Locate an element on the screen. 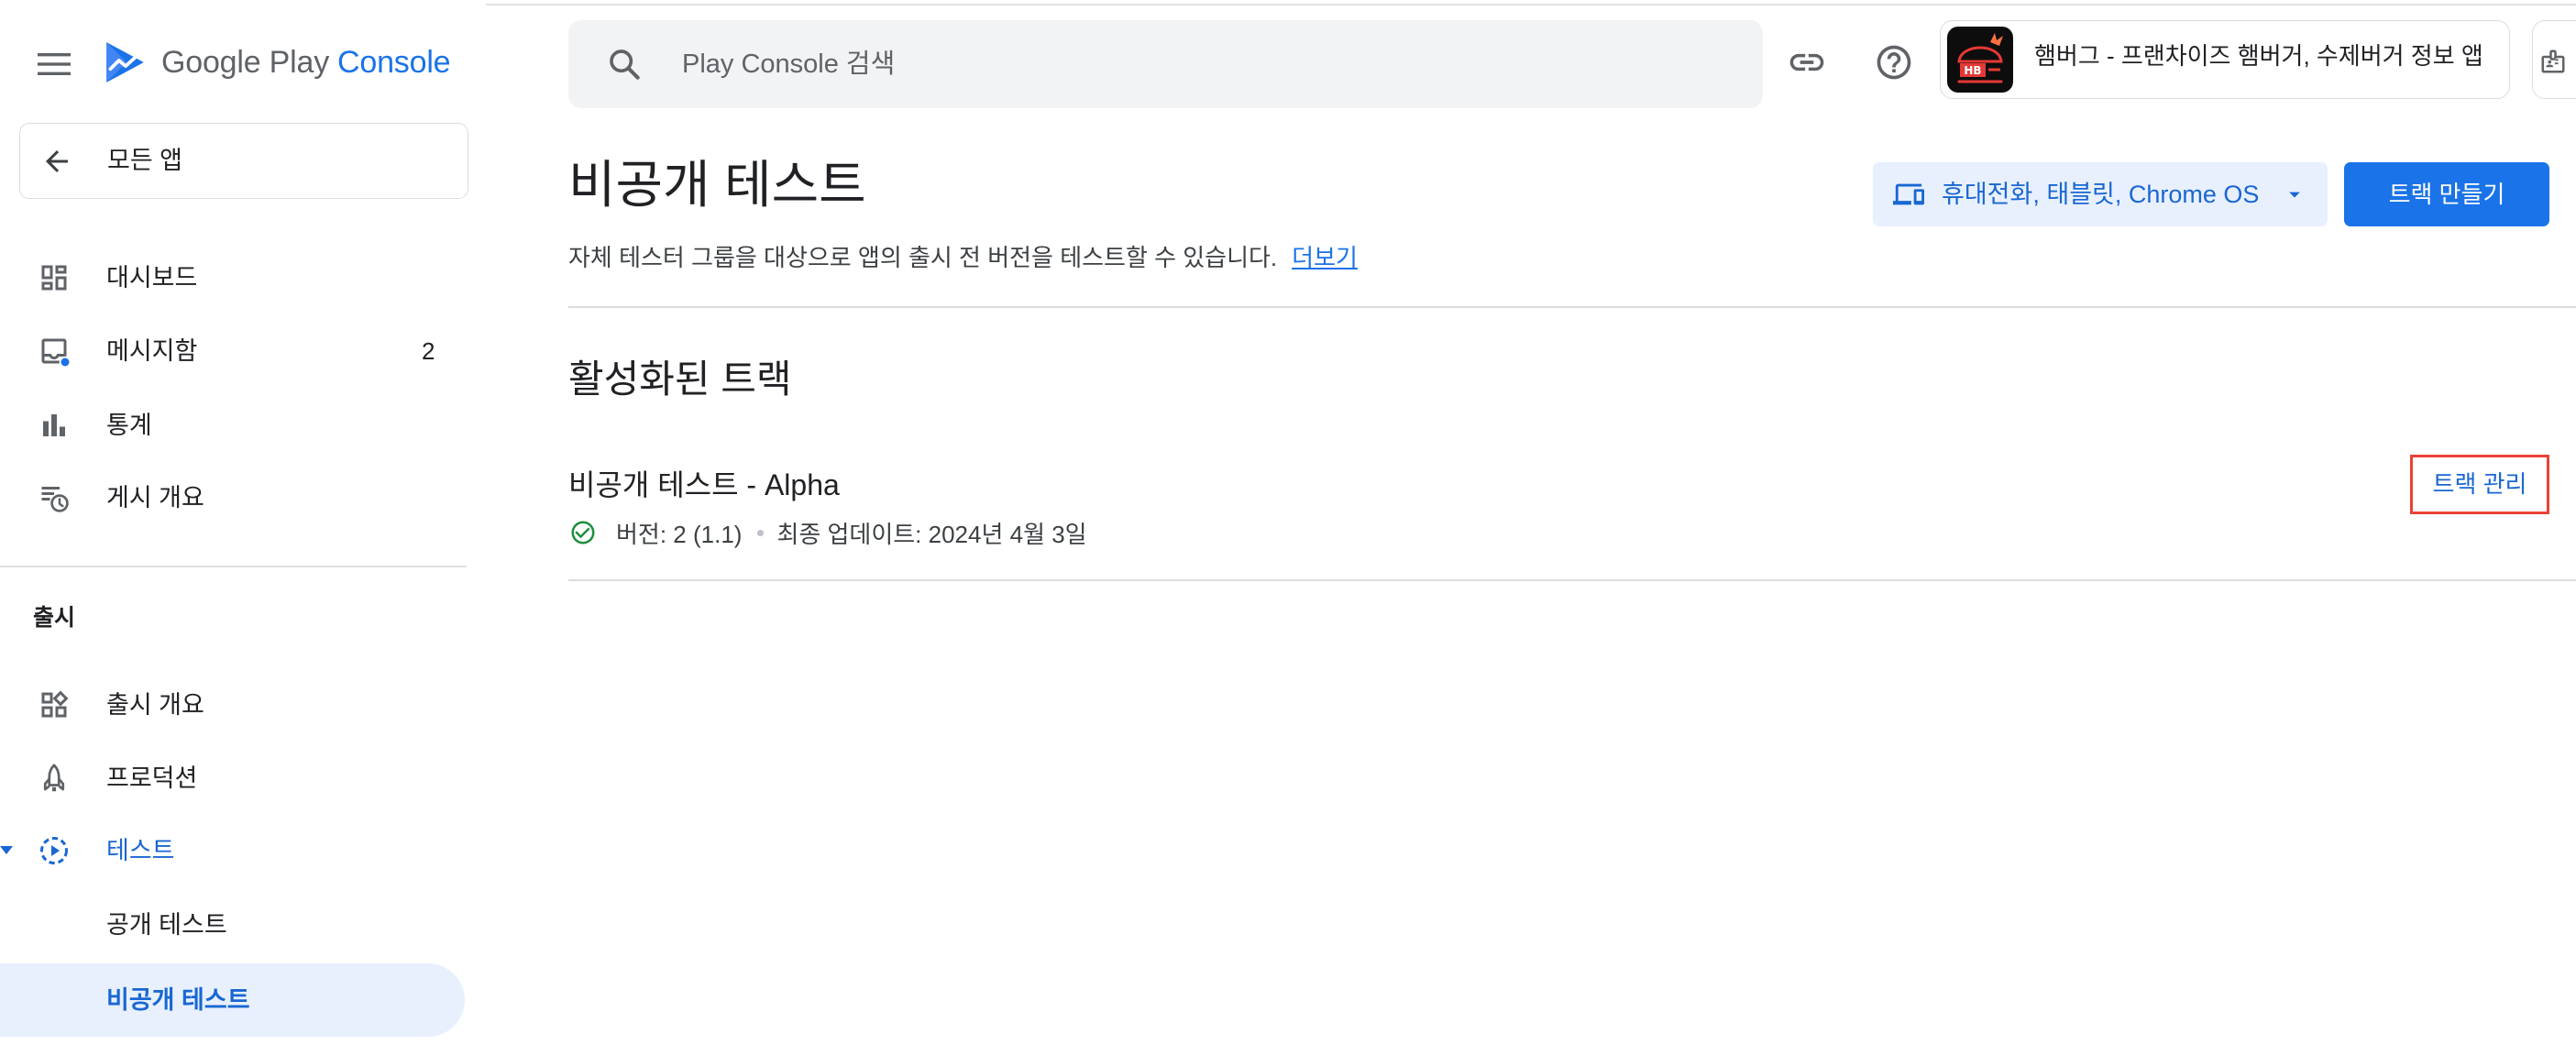 This screenshot has width=2576, height=1045. sidebar-divider is located at coordinates (233, 566).